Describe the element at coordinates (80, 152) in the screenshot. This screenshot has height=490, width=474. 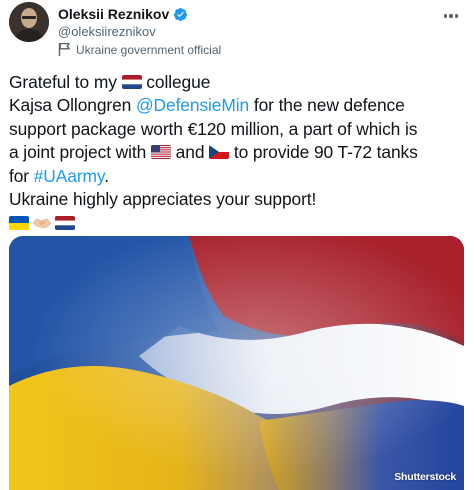
I see `tweet-text-segment: a joint project with` at that location.